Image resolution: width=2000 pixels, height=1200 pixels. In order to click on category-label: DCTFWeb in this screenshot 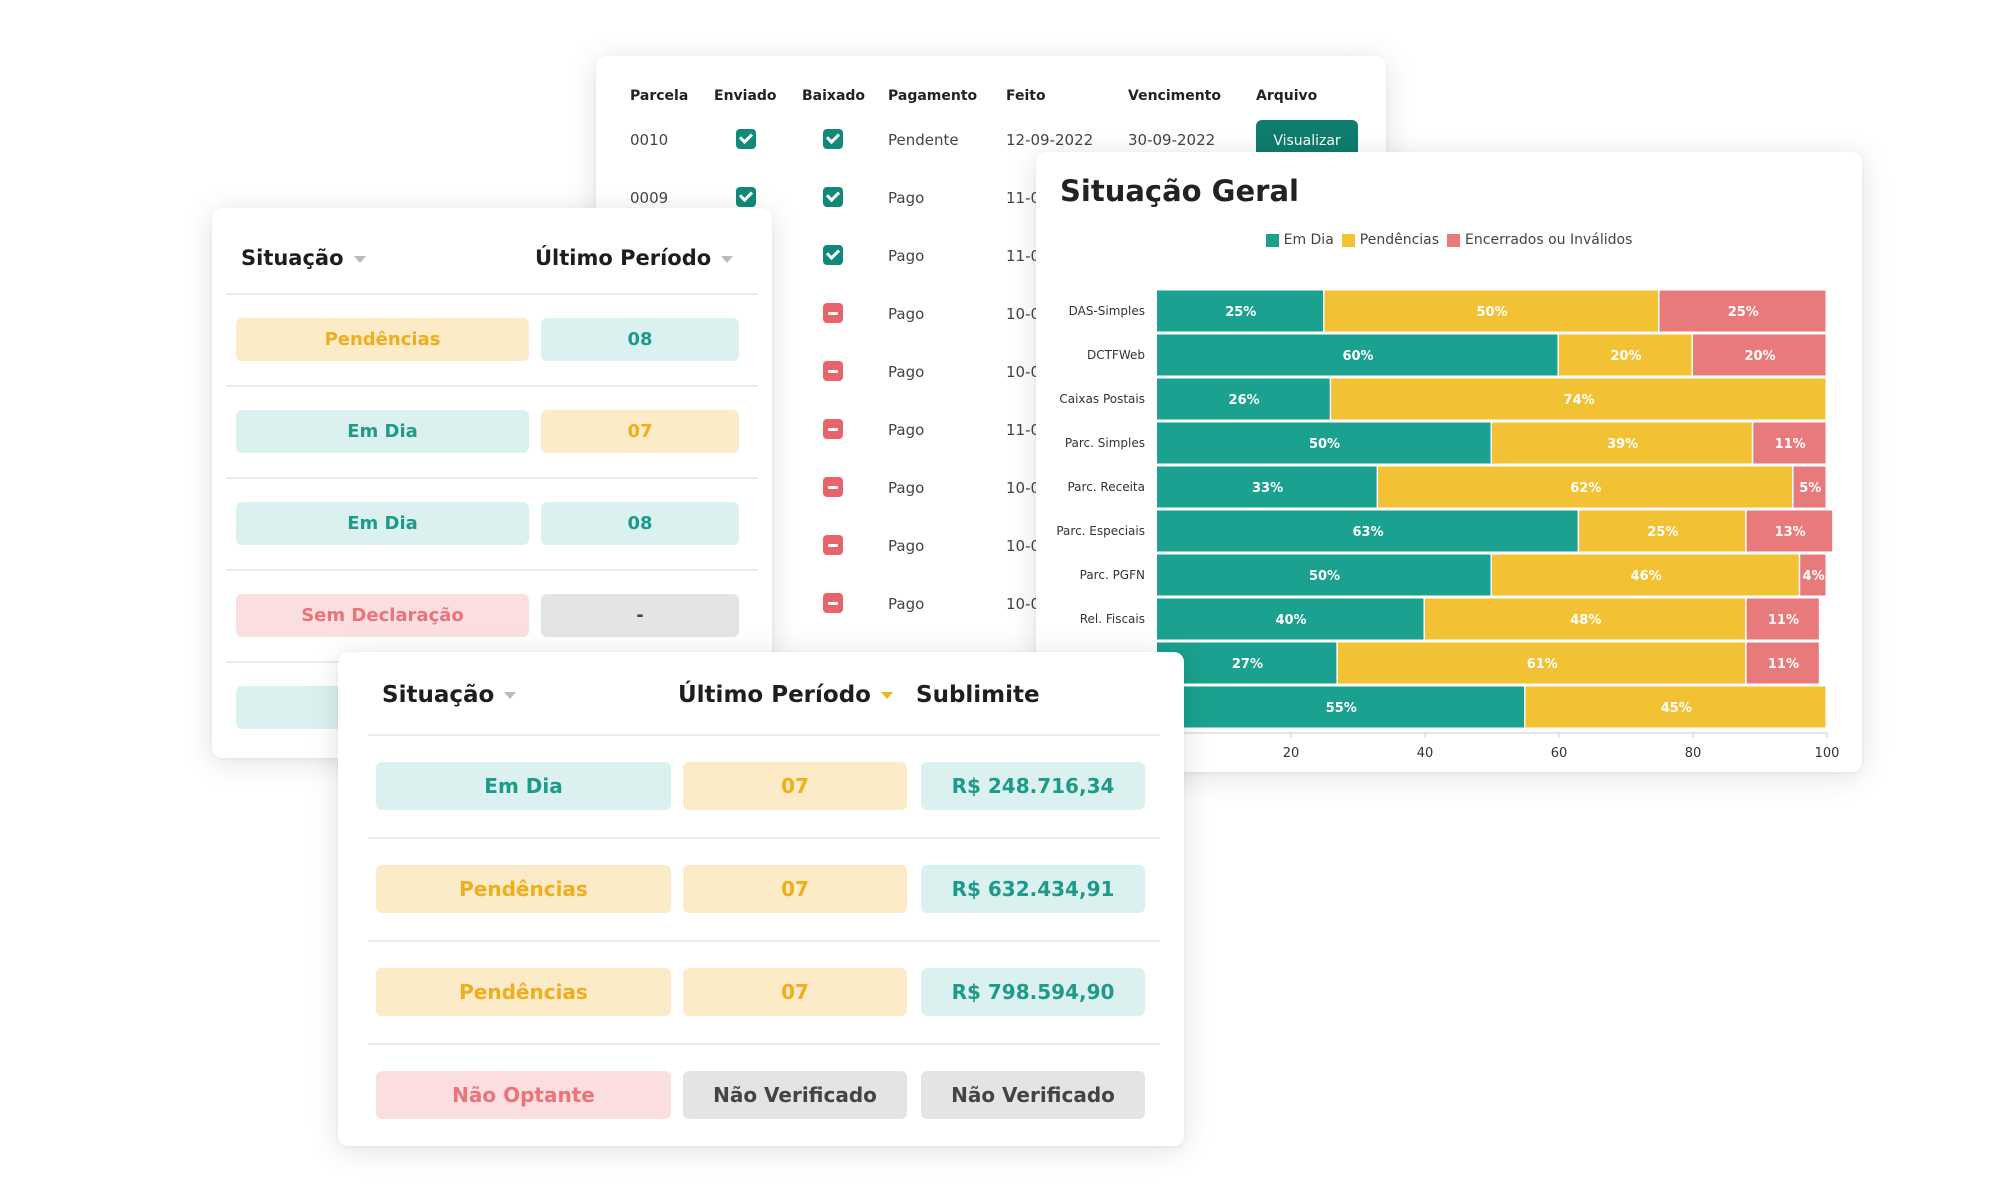, I will do `click(1116, 355)`.